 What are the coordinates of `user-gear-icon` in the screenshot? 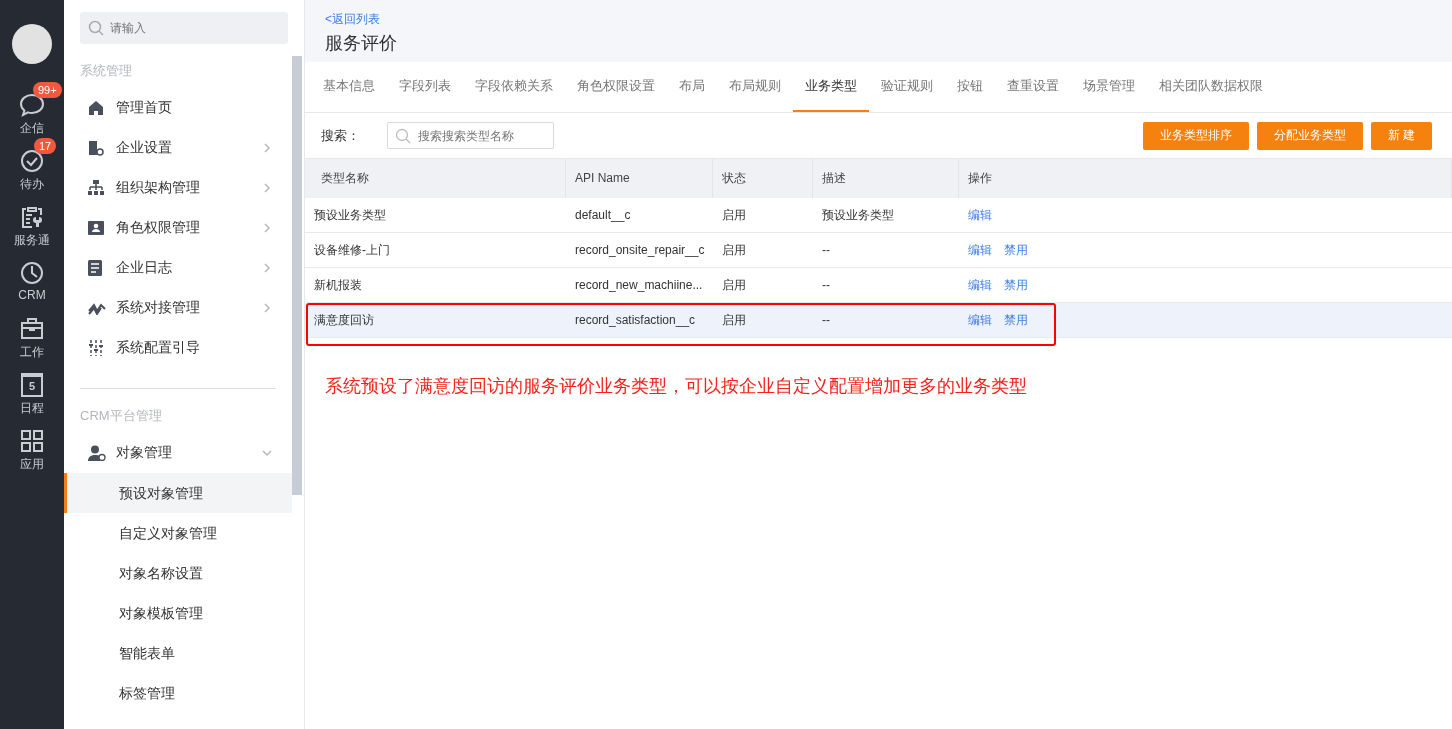 It's located at (97, 453).